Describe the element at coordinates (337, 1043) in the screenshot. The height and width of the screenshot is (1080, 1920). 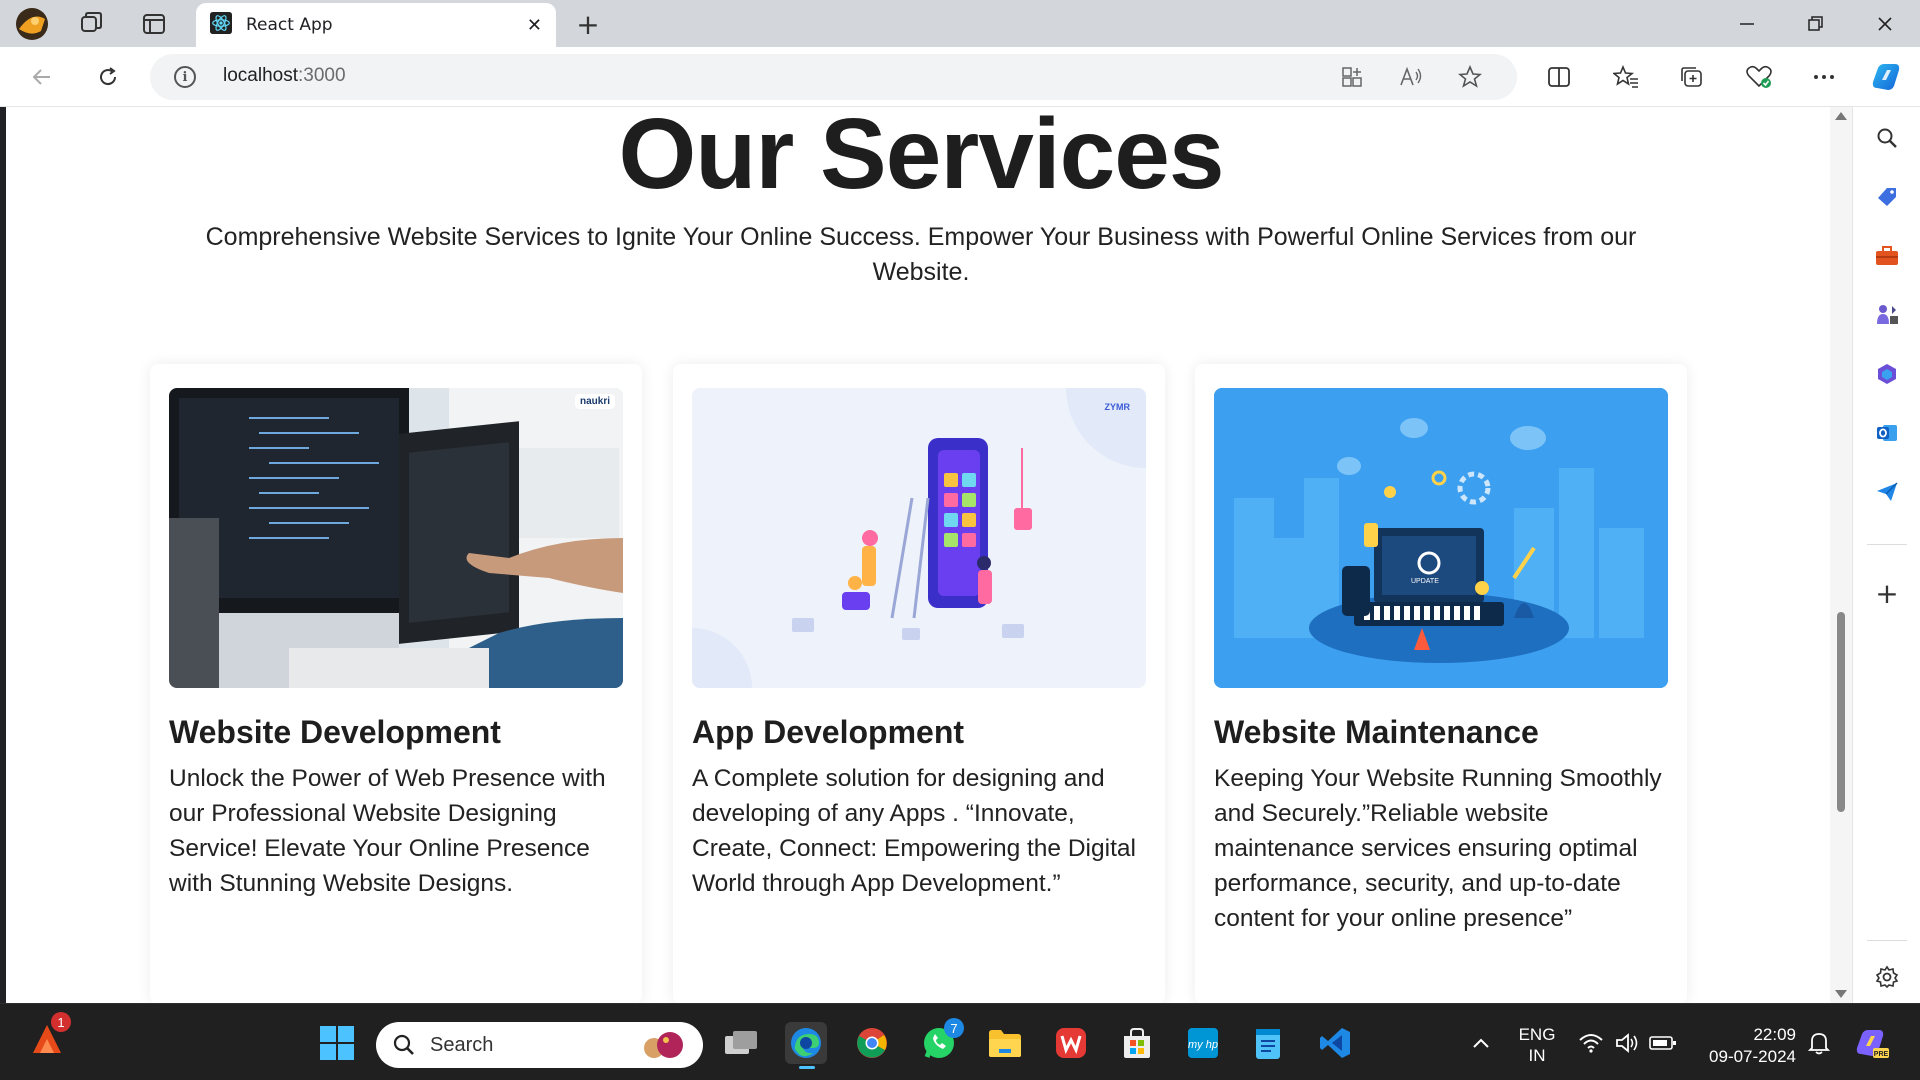
I see `start-button` at that location.